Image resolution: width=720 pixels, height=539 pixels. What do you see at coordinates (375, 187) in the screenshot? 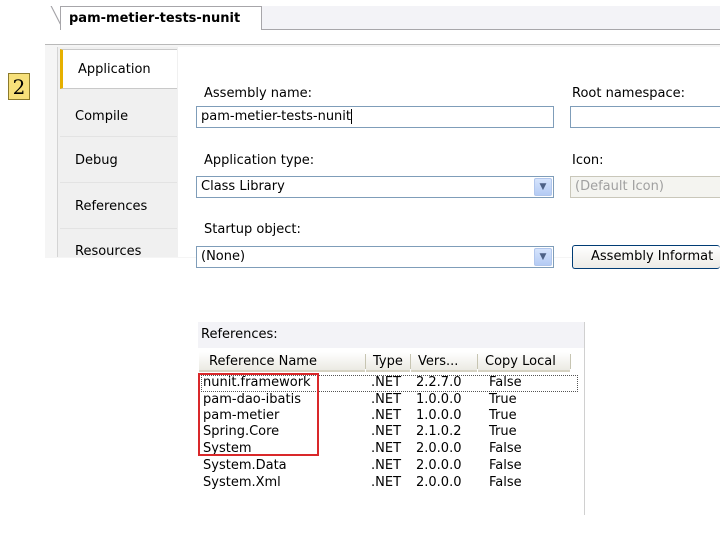
I see `application-type-combo: Class Library ▼` at bounding box center [375, 187].